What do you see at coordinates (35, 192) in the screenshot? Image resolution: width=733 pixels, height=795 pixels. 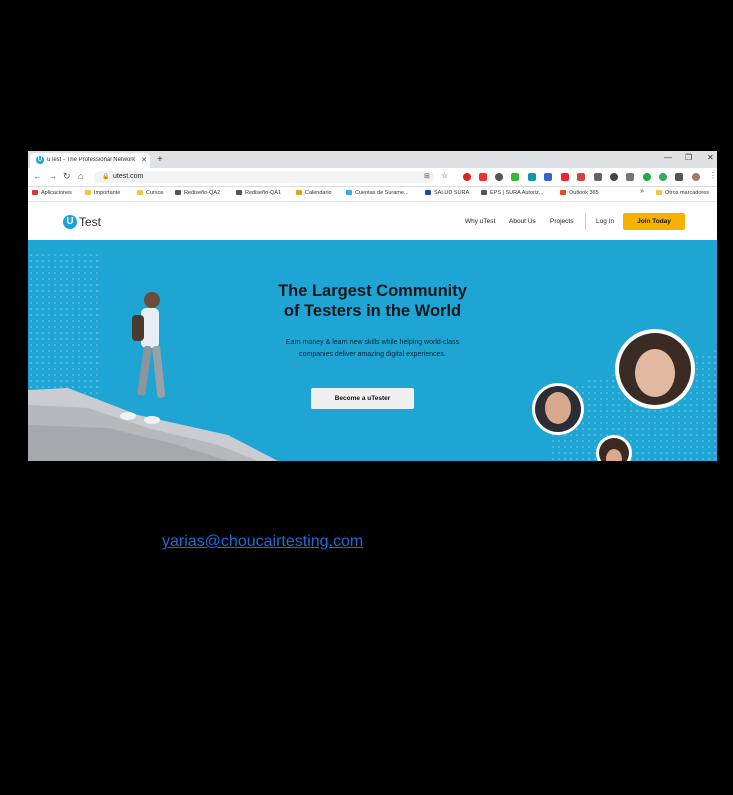 I see `apps-grid-icon` at bounding box center [35, 192].